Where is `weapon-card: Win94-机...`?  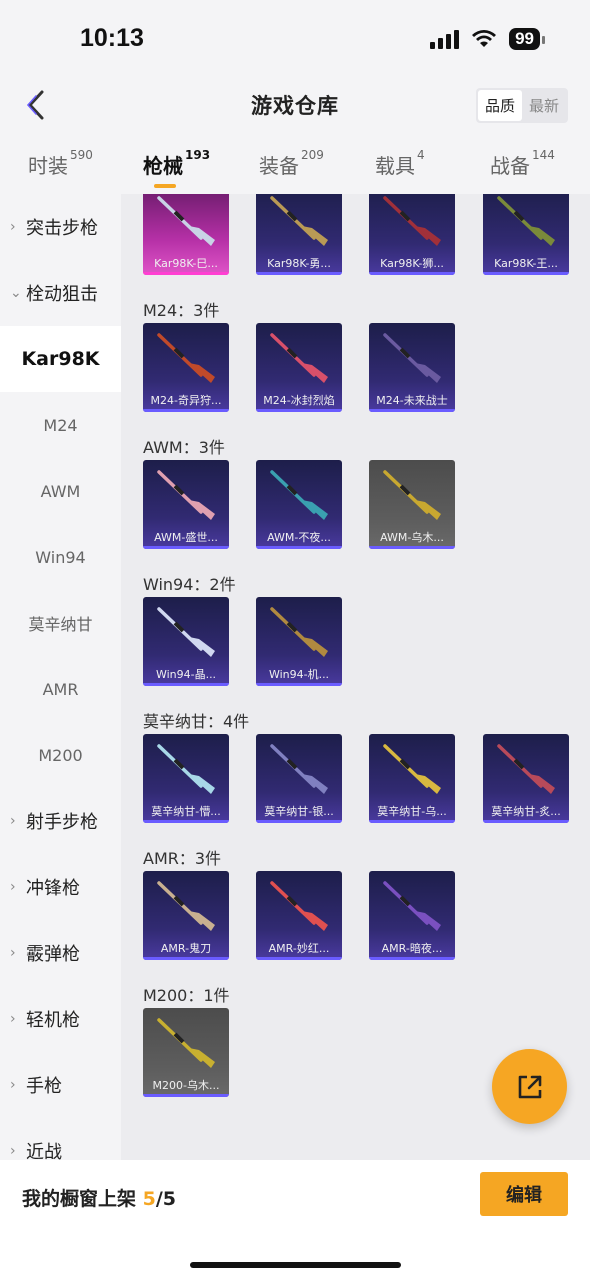
weapon-card: Win94-机... is located at coordinates (299, 641).